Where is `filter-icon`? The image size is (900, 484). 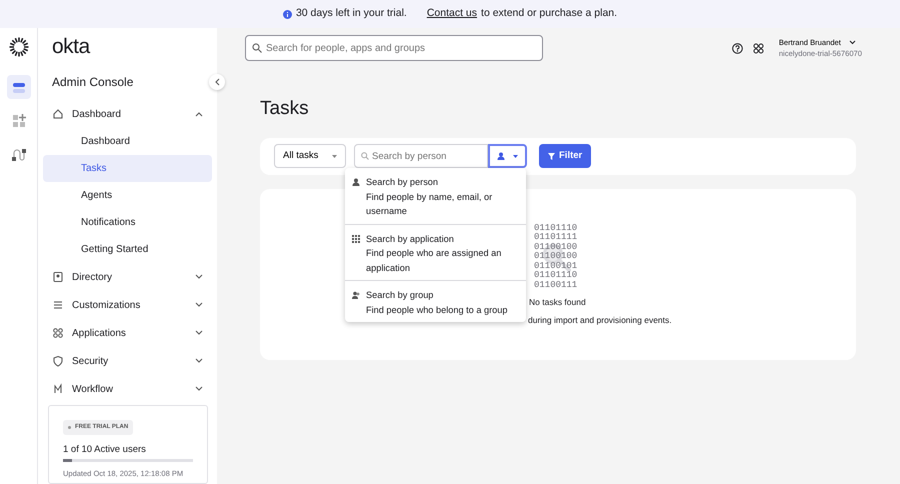 filter-icon is located at coordinates (551, 156).